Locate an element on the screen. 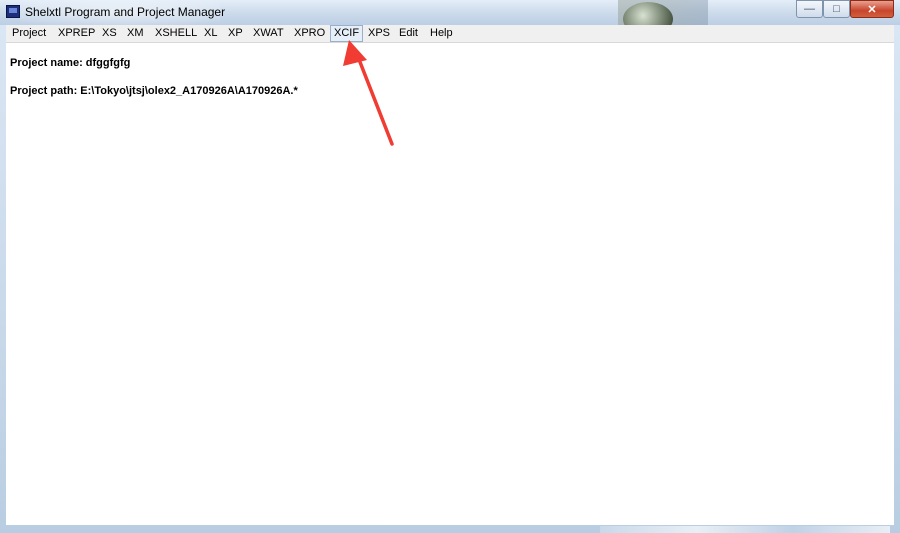 This screenshot has width=900, height=533. annotation-arrow is located at coordinates (368, 93).